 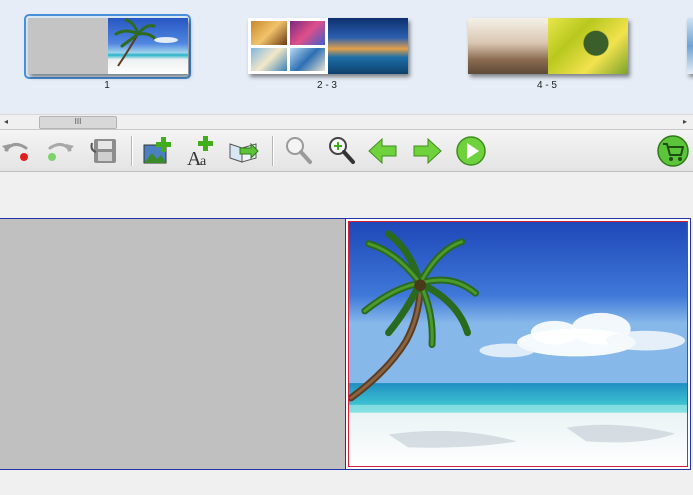 I want to click on shopping-cart-icon, so click(x=673, y=151).